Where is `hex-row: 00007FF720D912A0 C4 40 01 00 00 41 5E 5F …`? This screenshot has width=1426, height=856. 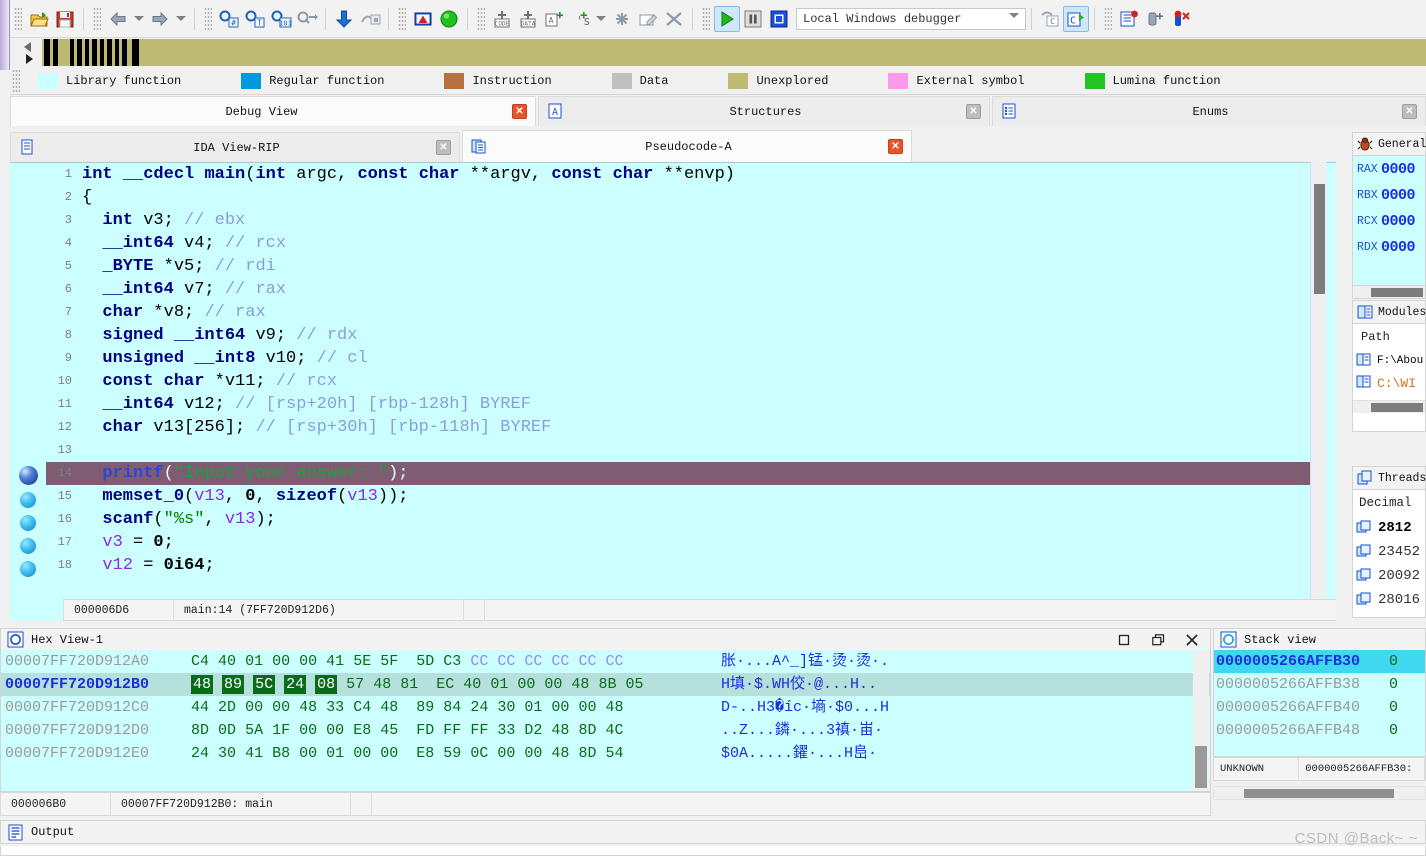
hex-row: 00007FF720D912A0 C4 40 01 00 00 41 5E 5F … is located at coordinates (605, 661).